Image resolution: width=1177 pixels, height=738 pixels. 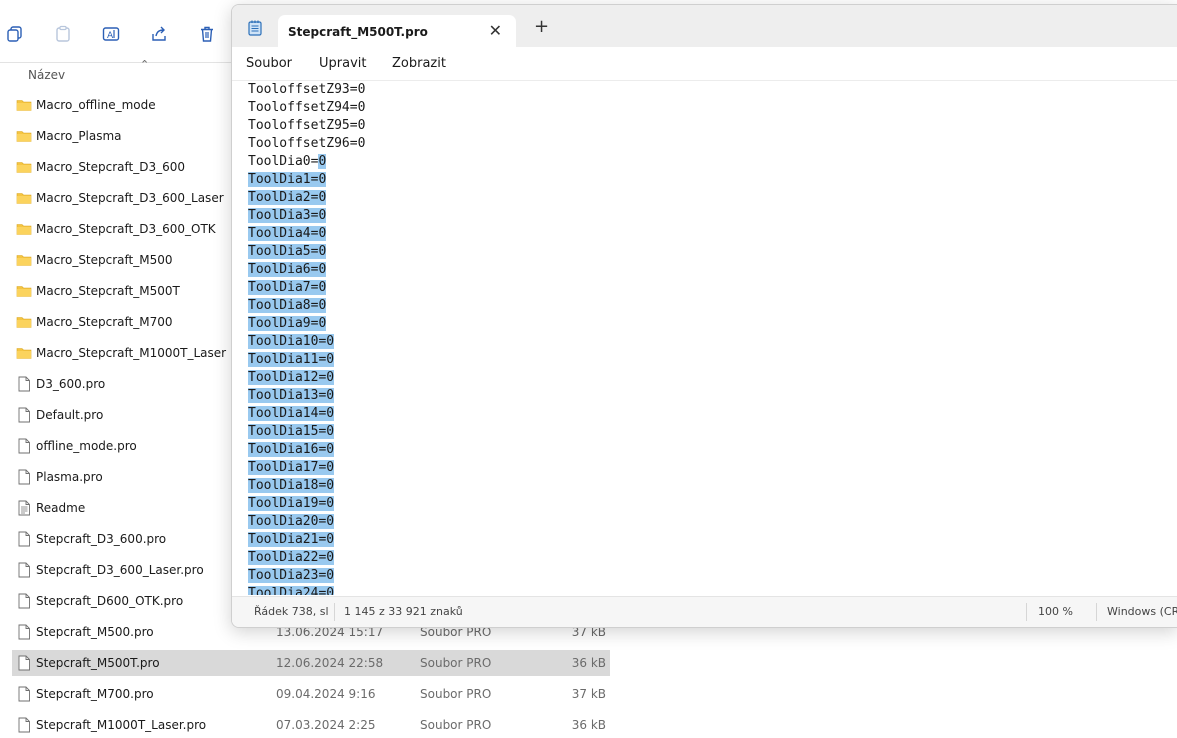 What do you see at coordinates (130, 198) in the screenshot?
I see `item-name: Macro_Stepcraft_D3_600_Laser` at bounding box center [130, 198].